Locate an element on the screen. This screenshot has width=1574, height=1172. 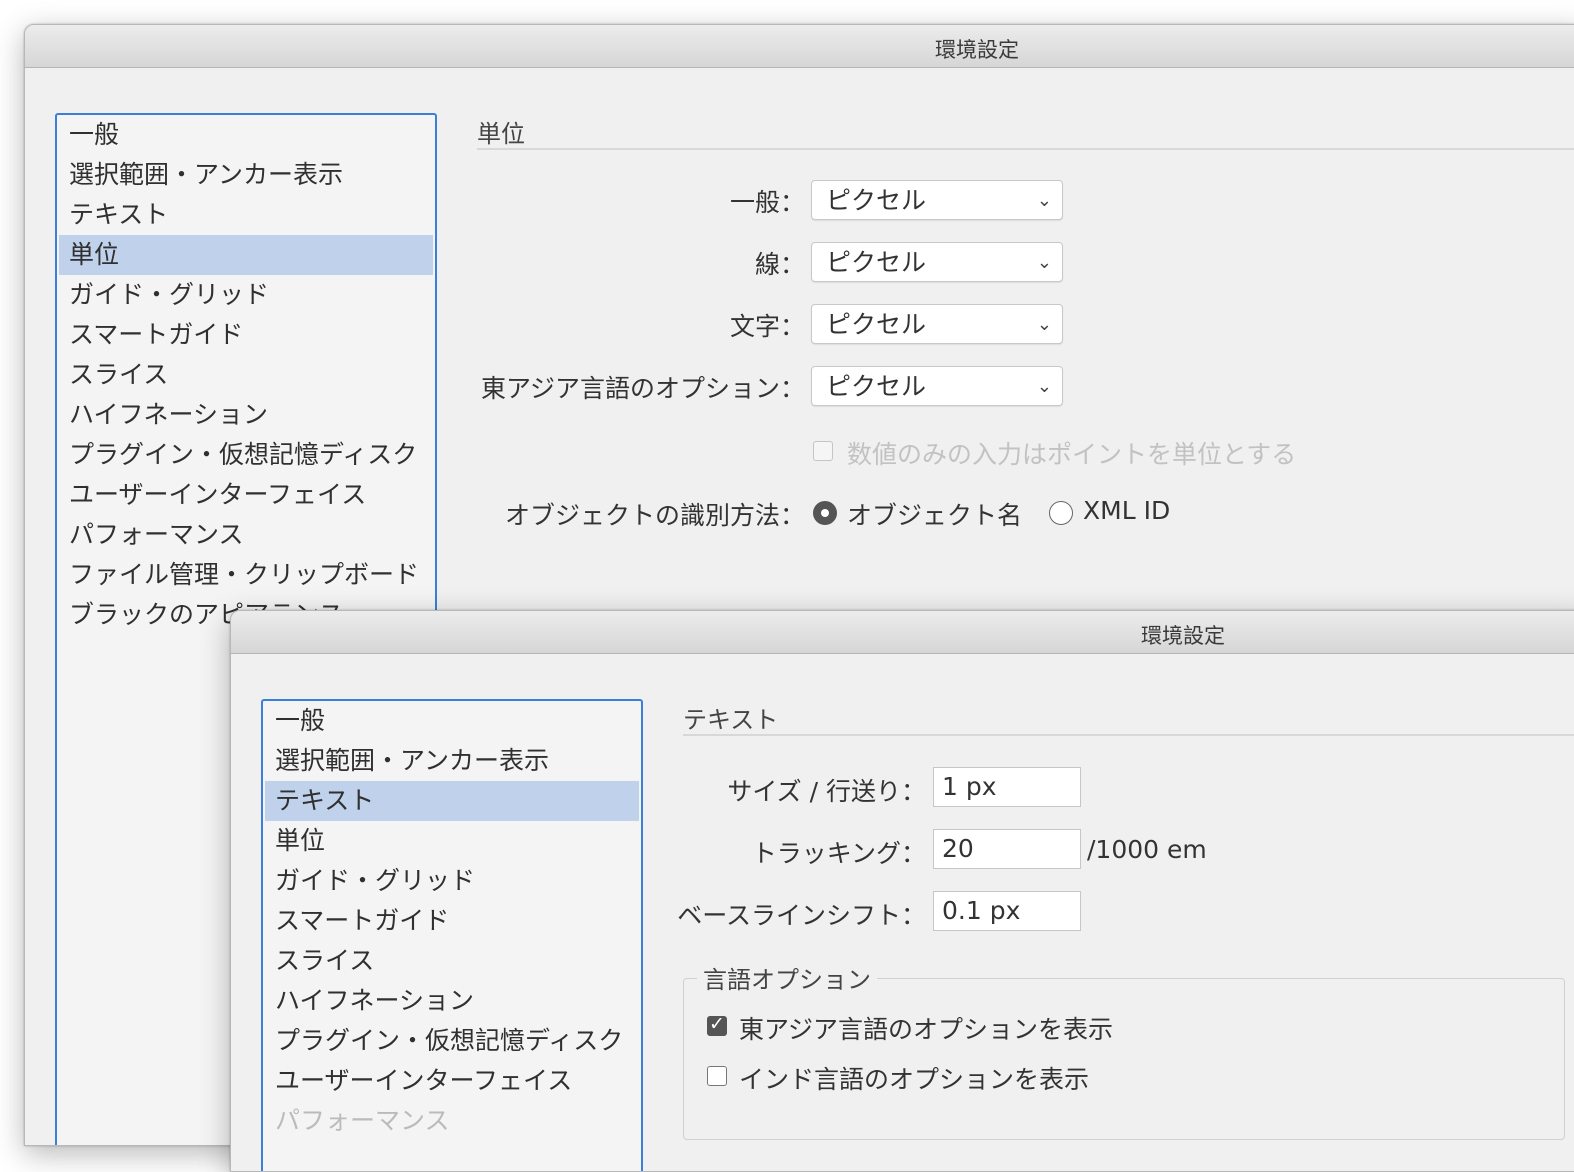
units-stroke-select: ピクセル ⌄ is located at coordinates (937, 262).